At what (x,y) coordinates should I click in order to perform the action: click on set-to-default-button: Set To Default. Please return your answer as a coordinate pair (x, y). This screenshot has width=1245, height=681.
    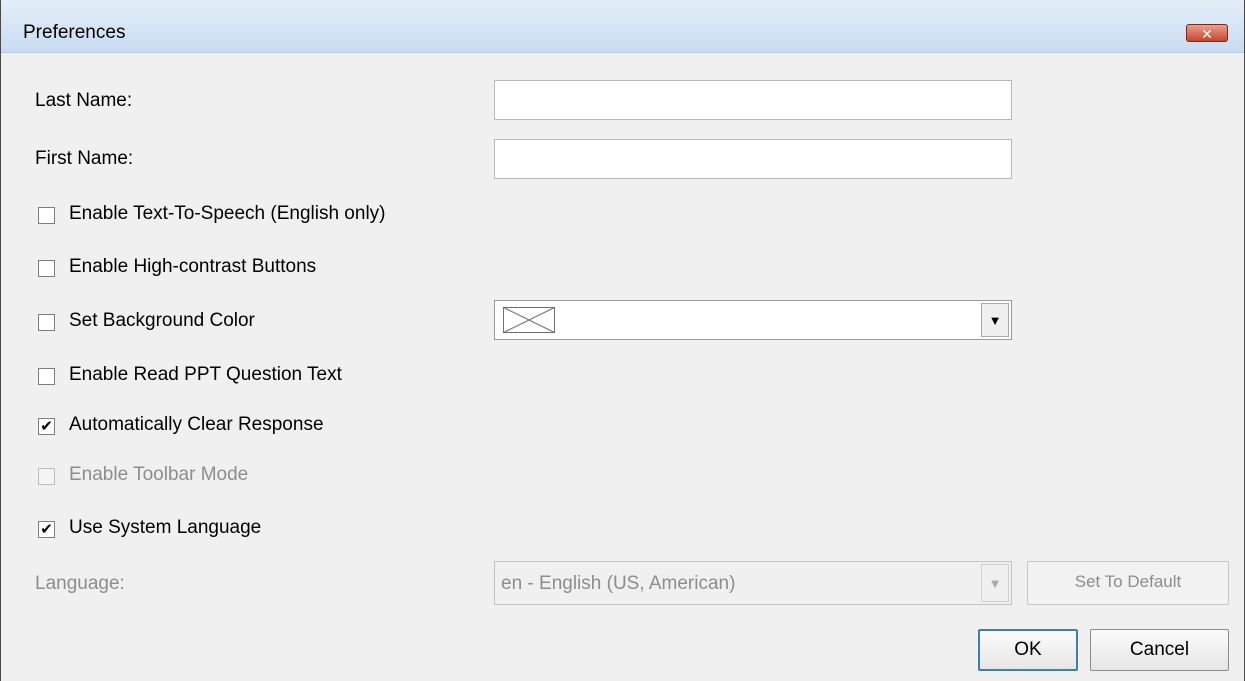
    Looking at the image, I should click on (1128, 583).